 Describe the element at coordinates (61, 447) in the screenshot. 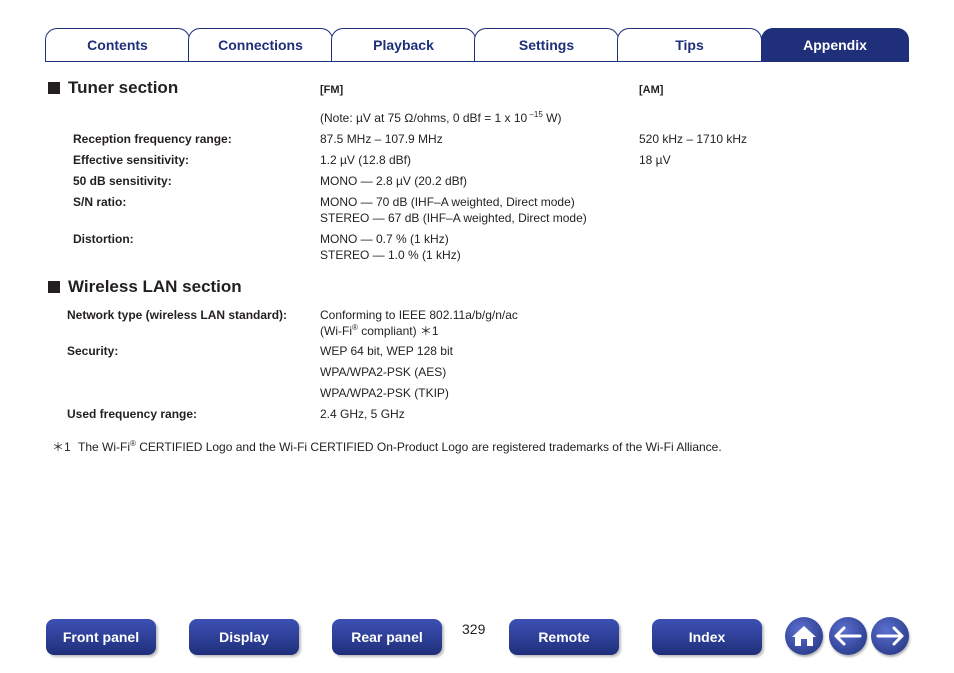

I see `footnote-mark: ＊1` at that location.